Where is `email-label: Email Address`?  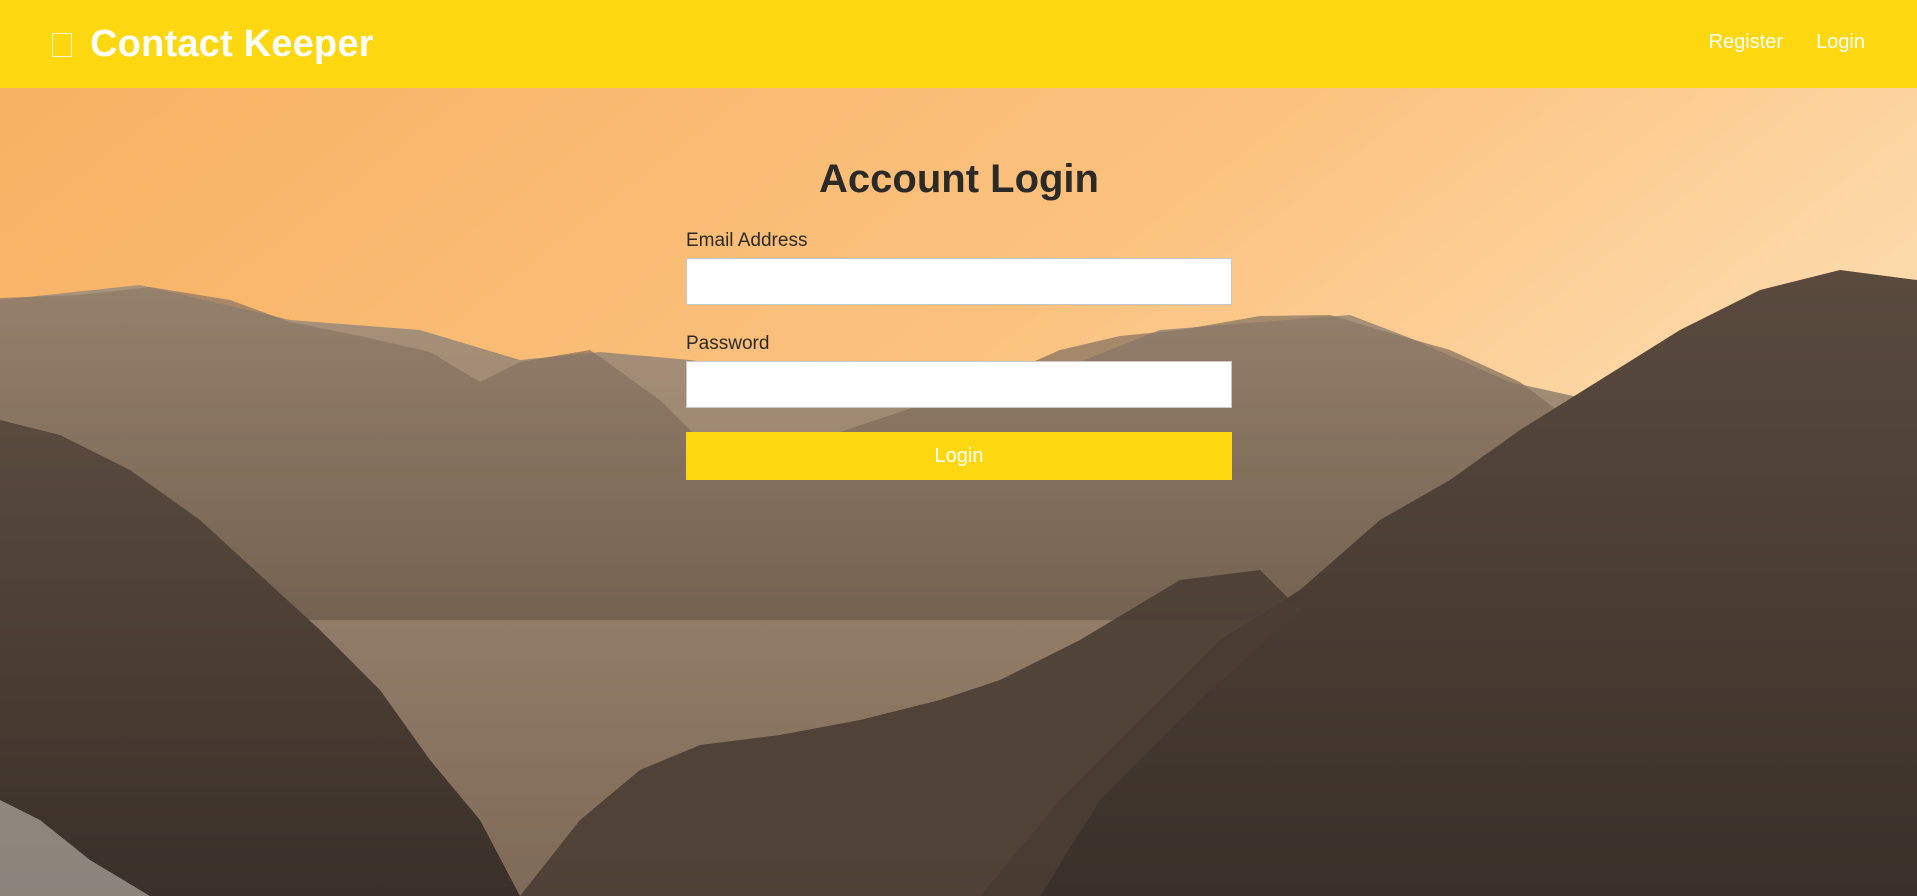 email-label: Email Address is located at coordinates (747, 240).